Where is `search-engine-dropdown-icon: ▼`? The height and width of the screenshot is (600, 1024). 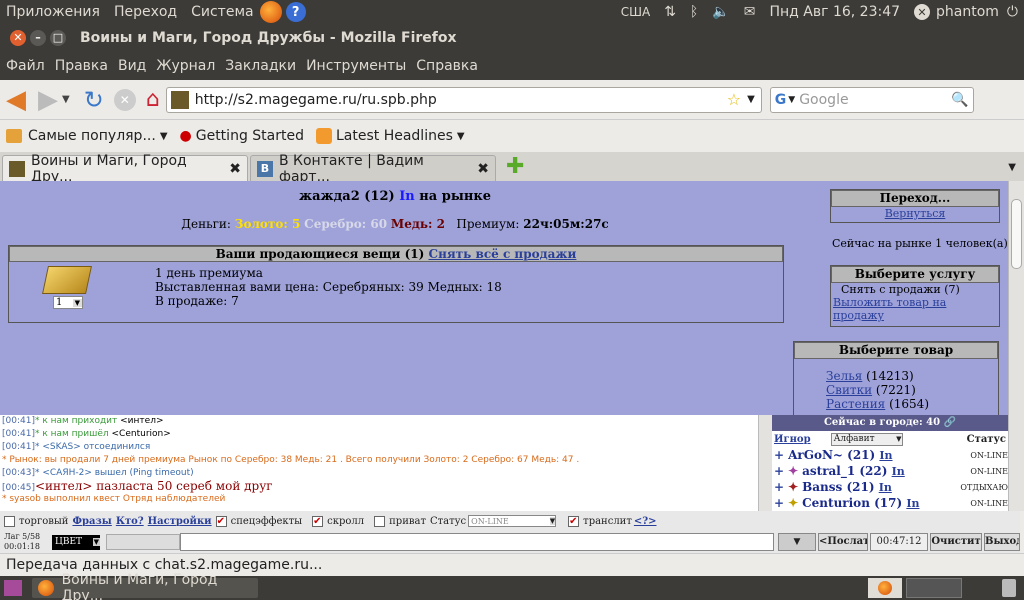 search-engine-dropdown-icon: ▼ is located at coordinates (791, 100).